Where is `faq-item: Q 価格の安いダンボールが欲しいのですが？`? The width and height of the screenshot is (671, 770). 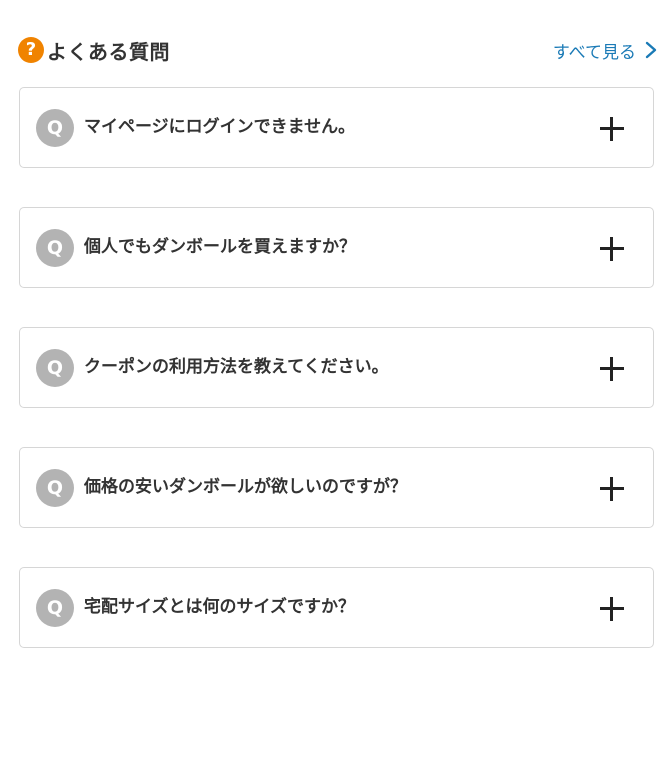
faq-item: Q 価格の安いダンボールが欲しいのですが？ is located at coordinates (336, 487).